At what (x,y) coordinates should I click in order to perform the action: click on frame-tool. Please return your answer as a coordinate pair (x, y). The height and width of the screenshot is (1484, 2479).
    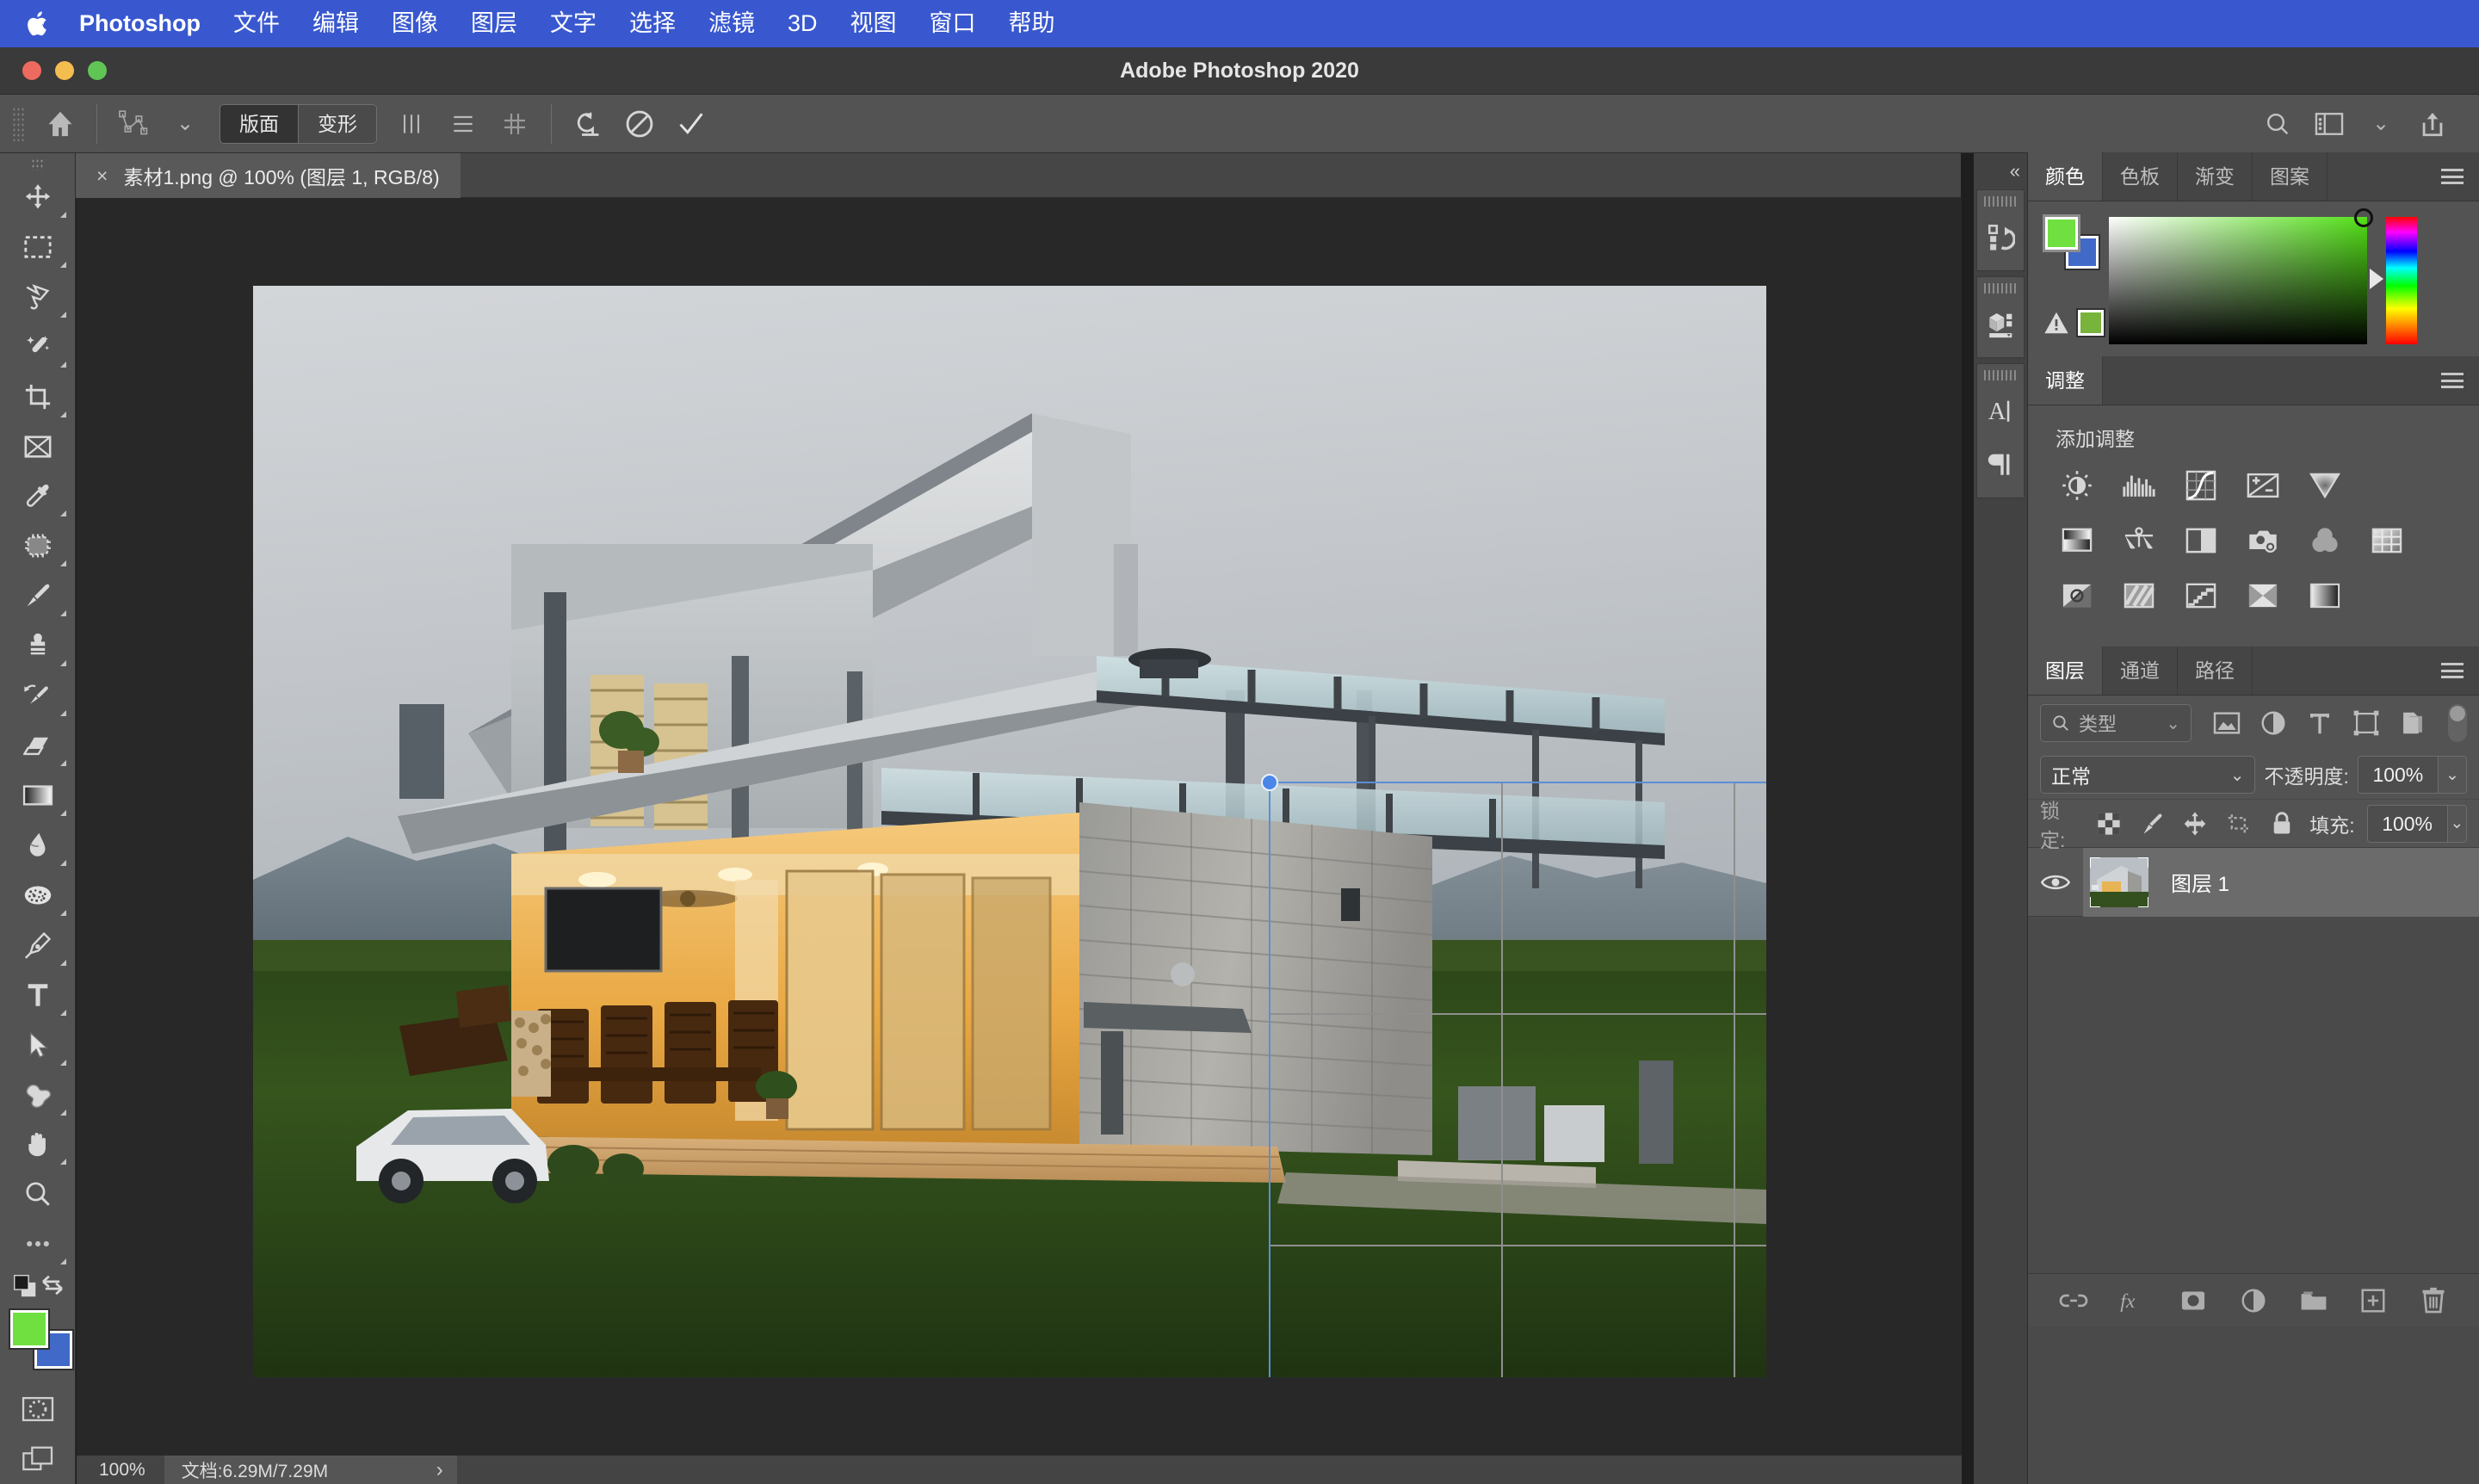
    Looking at the image, I should click on (38, 447).